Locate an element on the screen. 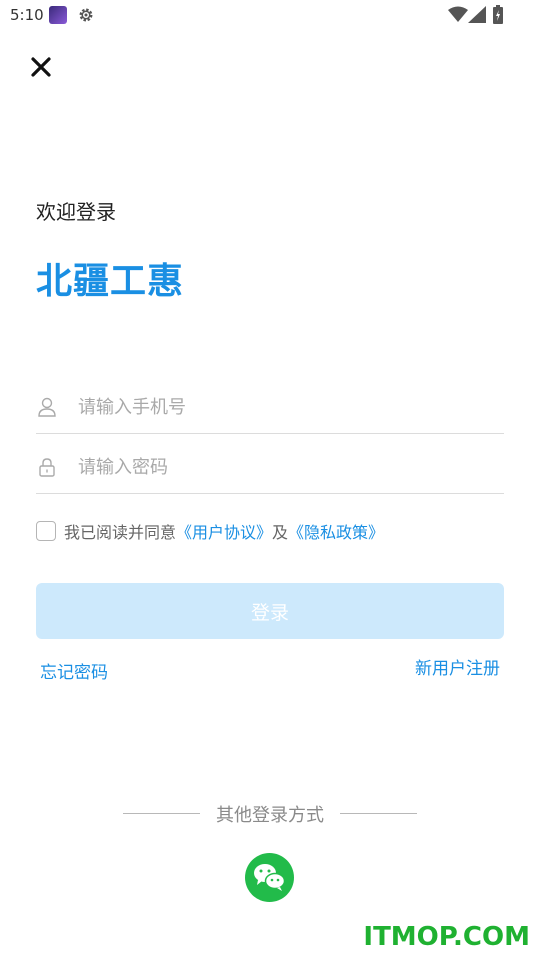 The height and width of the screenshot is (960, 540). settings-gear-icon is located at coordinates (86, 15).